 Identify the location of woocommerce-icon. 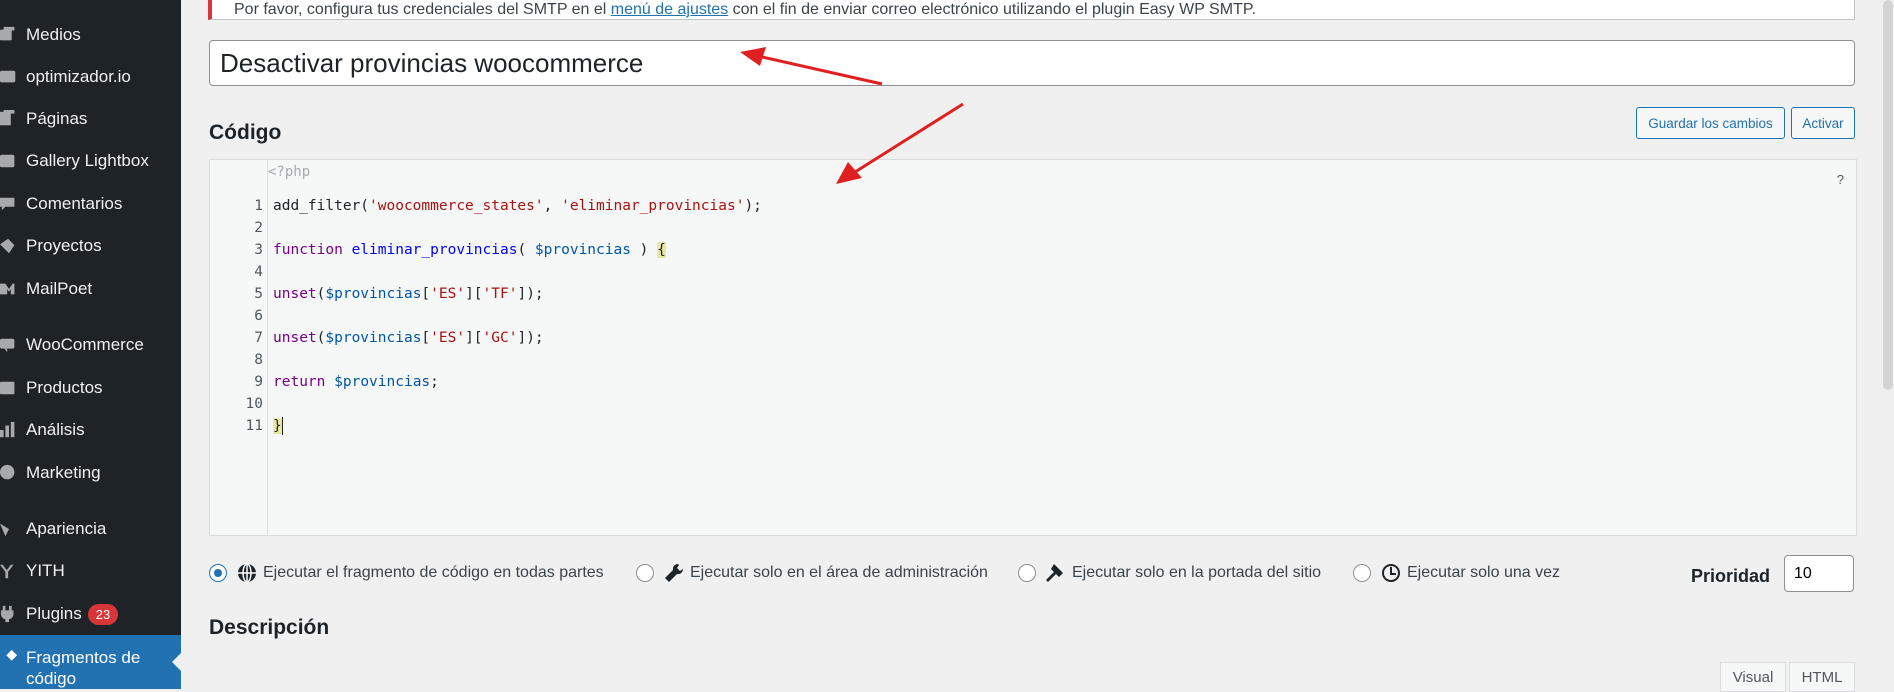
(13, 345).